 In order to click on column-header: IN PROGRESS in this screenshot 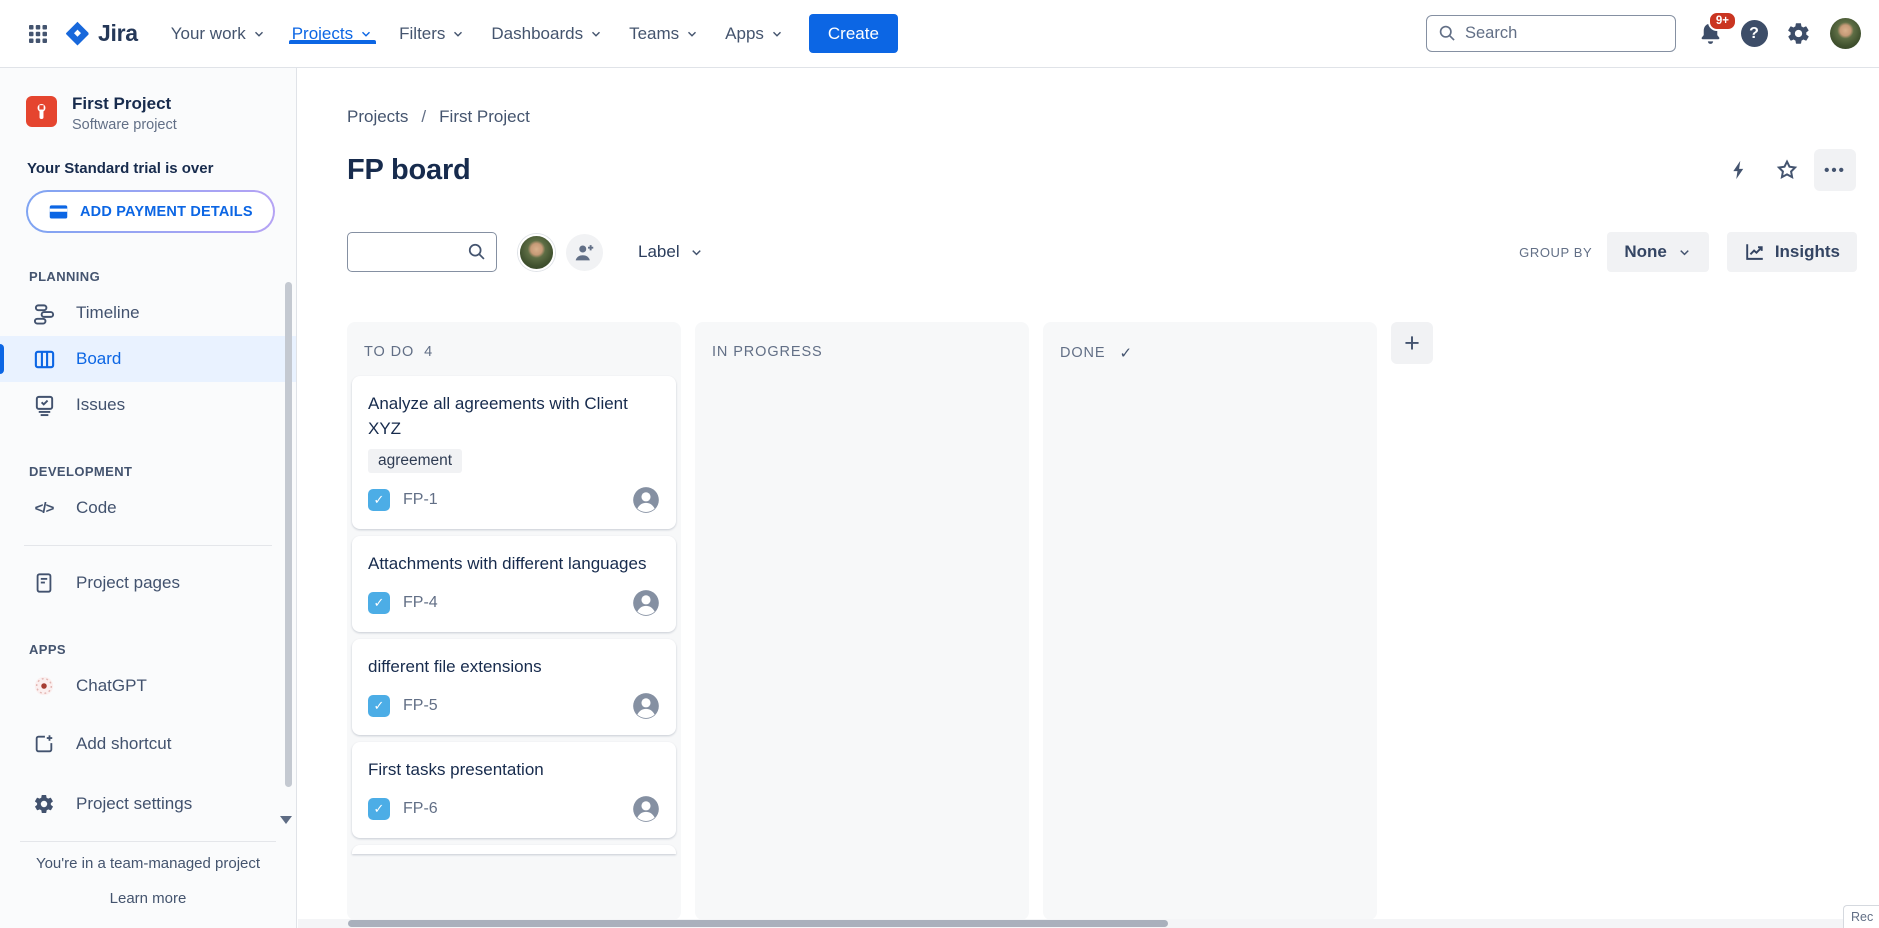, I will do `click(862, 344)`.